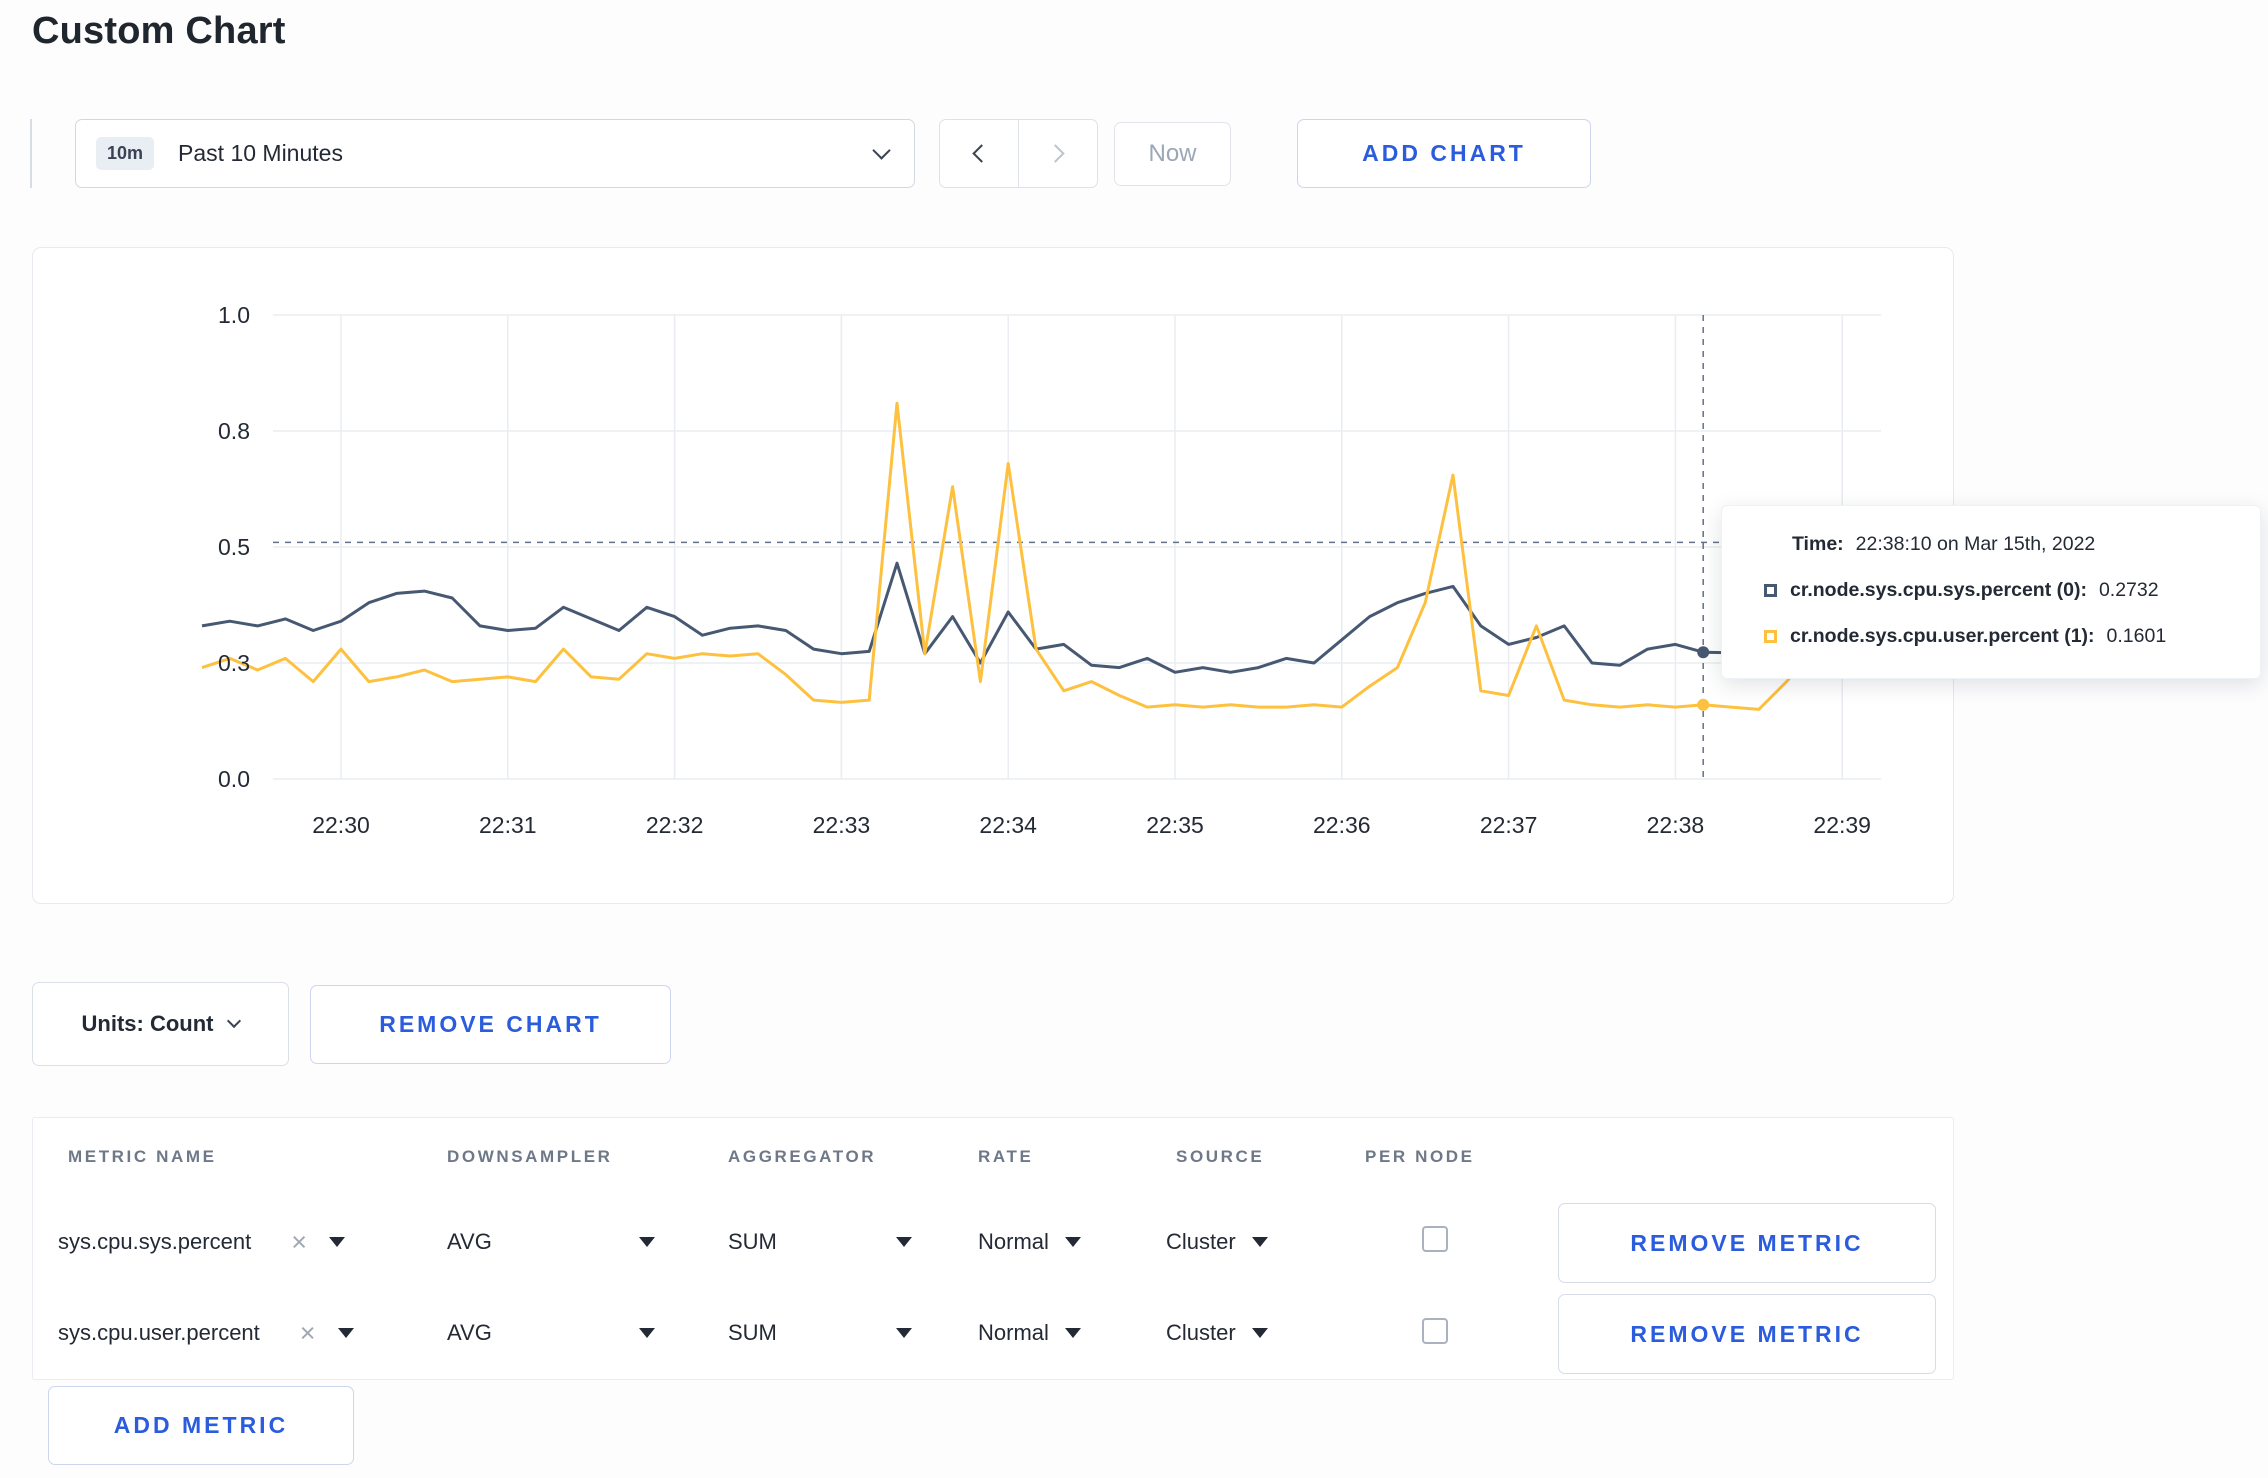  What do you see at coordinates (159, 1332) in the screenshot?
I see `metric-name-value: sys.cpu.user.percent` at bounding box center [159, 1332].